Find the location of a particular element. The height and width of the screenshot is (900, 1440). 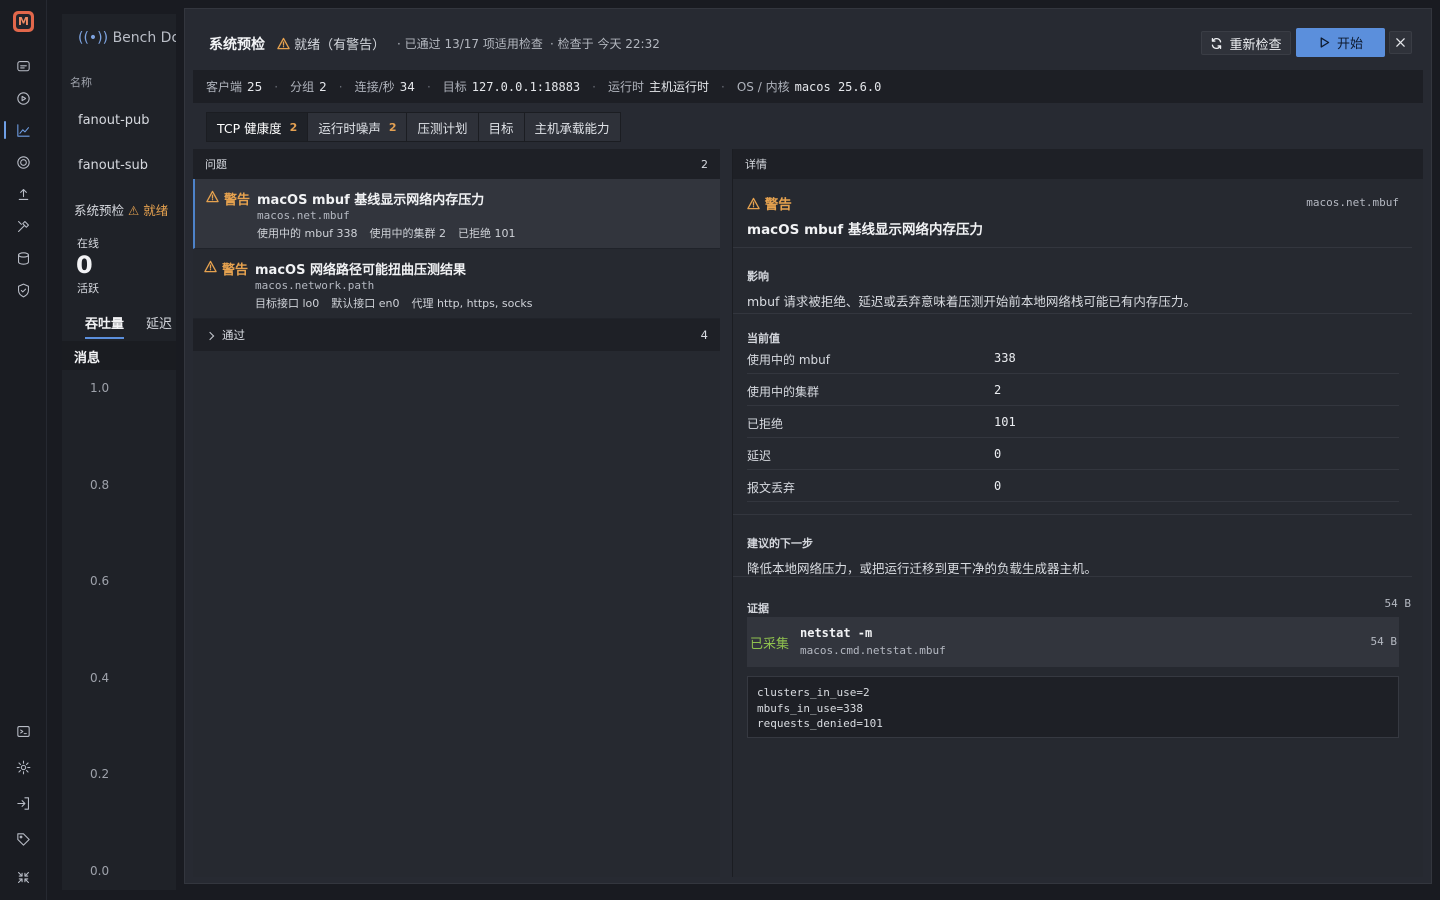

impact-text: mbuf 请求被拒绝、延迟或丢弃意味着压测开始前本地网络栈可能已有内存压力。 is located at coordinates (971, 301).